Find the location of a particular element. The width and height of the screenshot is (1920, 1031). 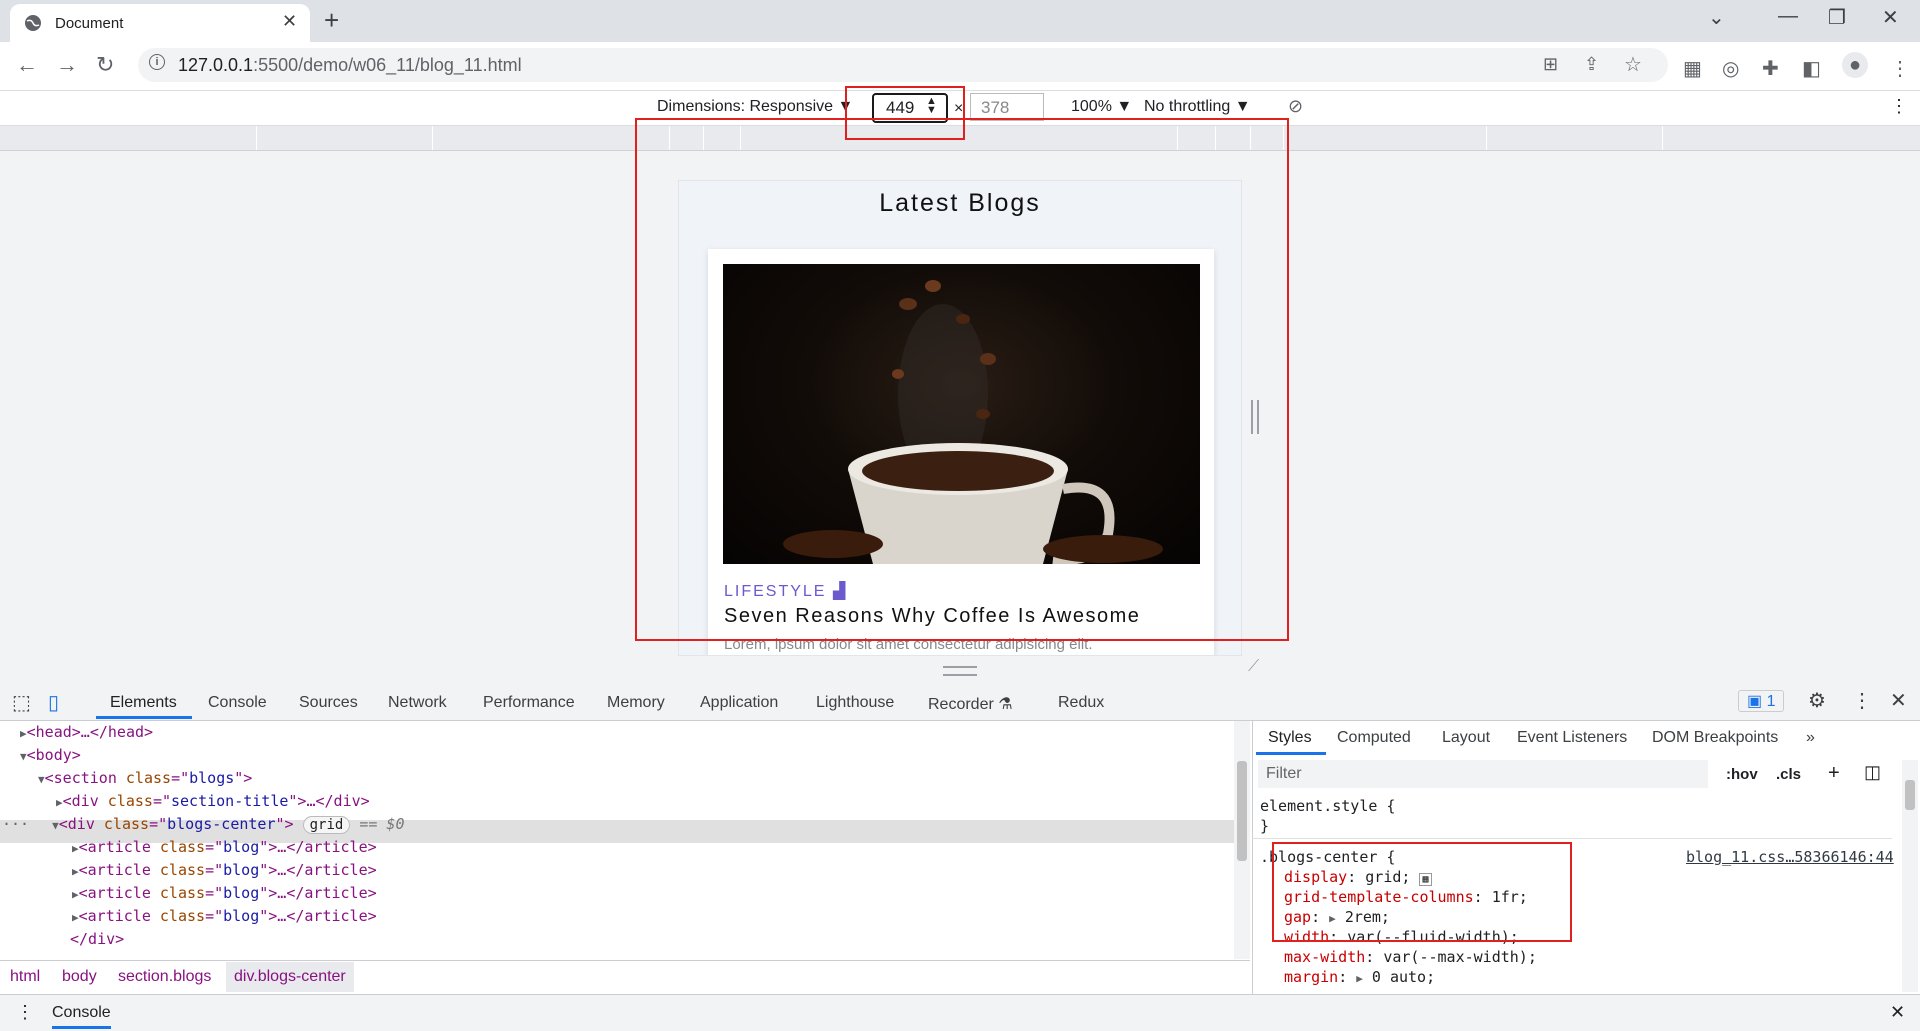

reload-icon: ↻ is located at coordinates (105, 65).